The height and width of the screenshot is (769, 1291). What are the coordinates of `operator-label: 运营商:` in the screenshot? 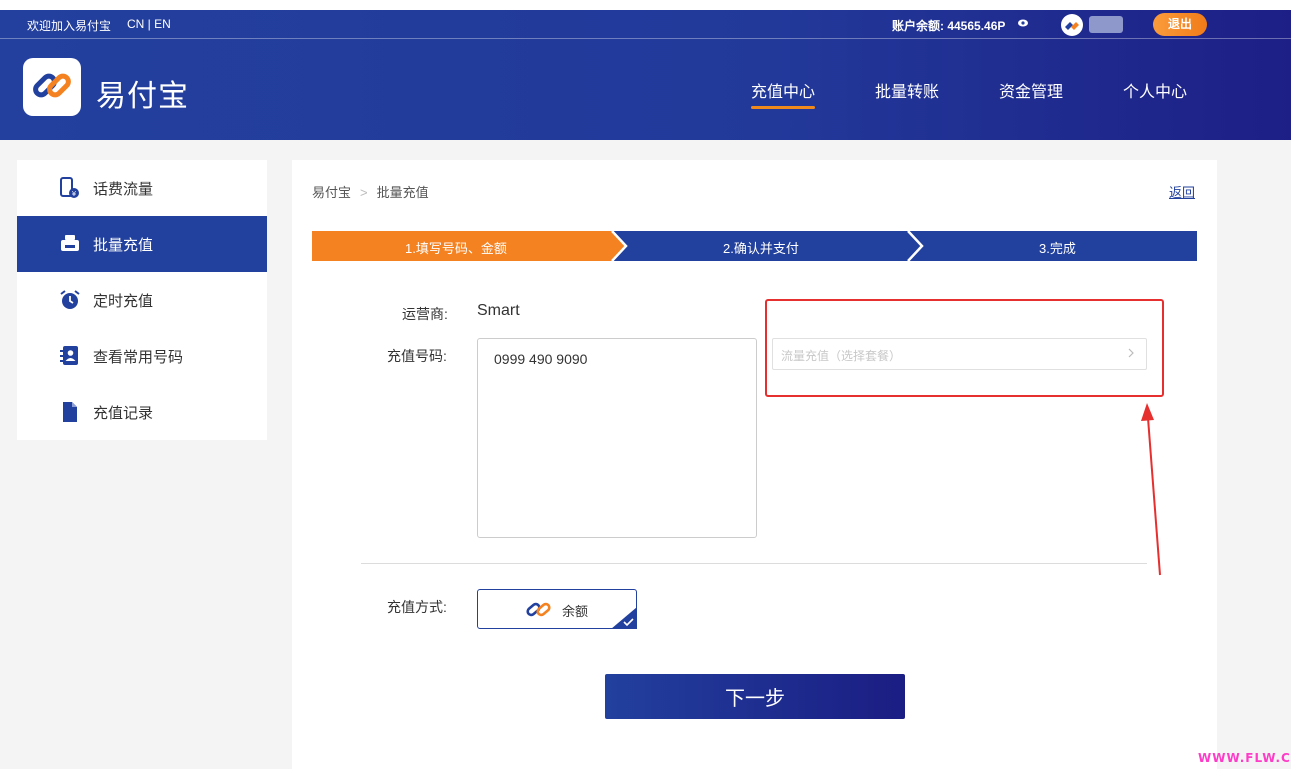 It's located at (425, 314).